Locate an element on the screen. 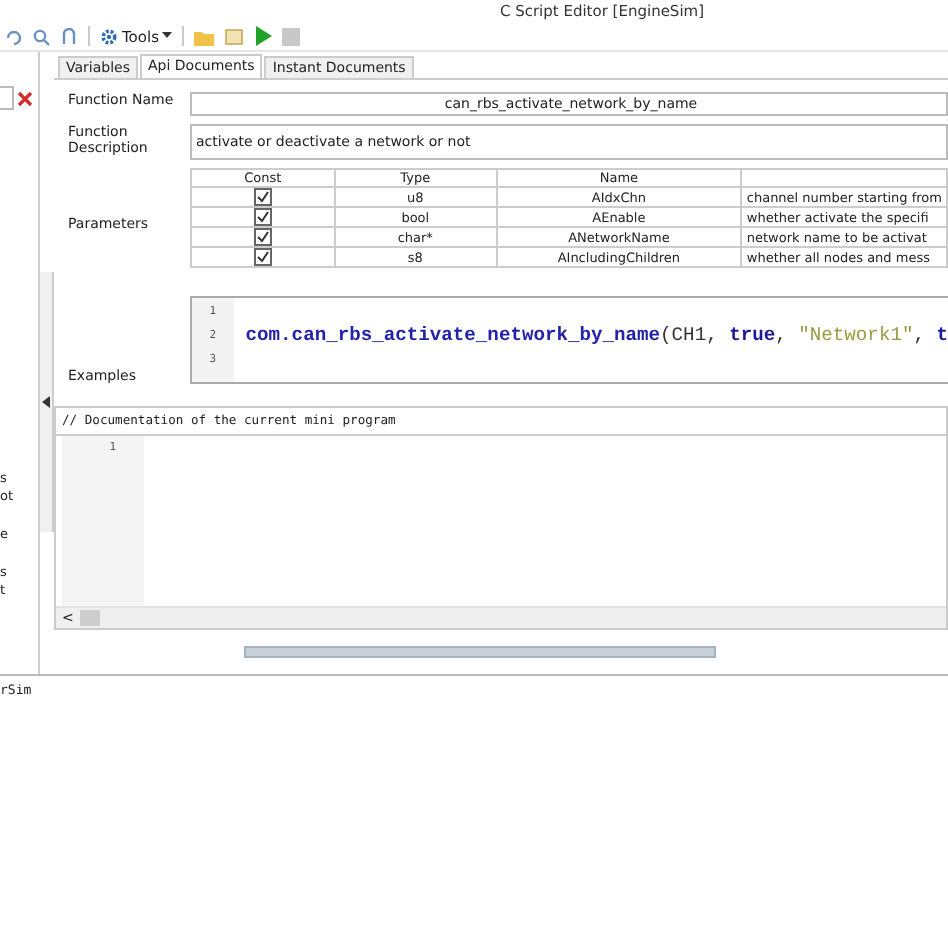 The image size is (948, 948). scroll-thumb is located at coordinates (89, 618).